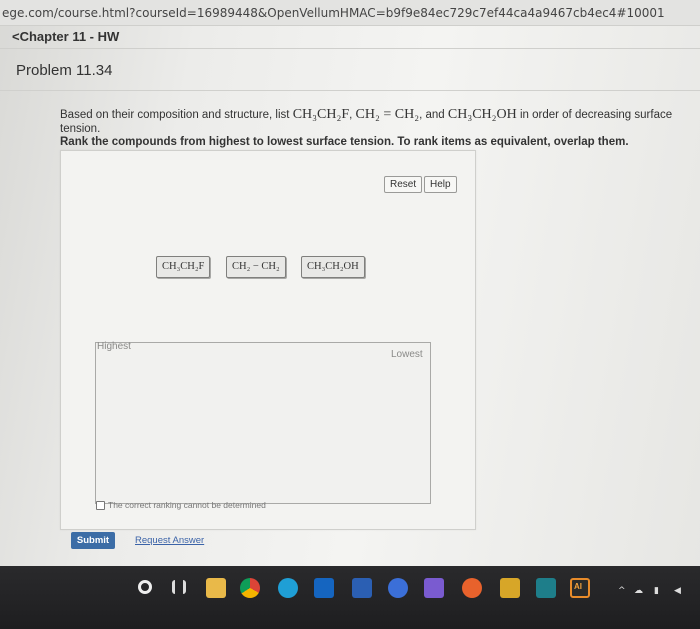 This screenshot has width=700, height=629. Describe the element at coordinates (263, 423) in the screenshot. I see `ranking-drop-area` at that location.